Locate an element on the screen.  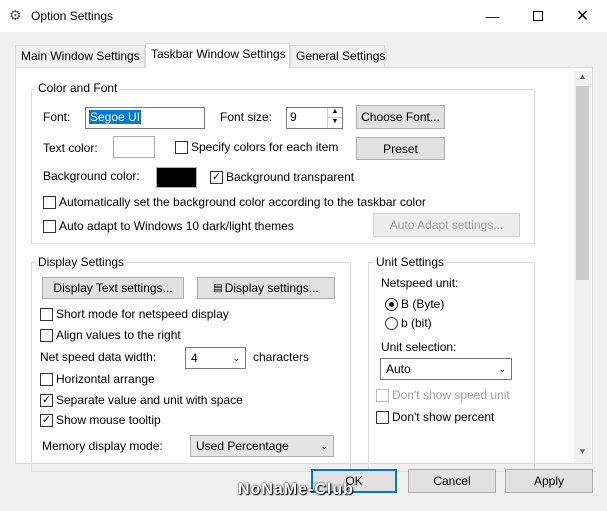
font-value: Segoe UI is located at coordinates (115, 117).